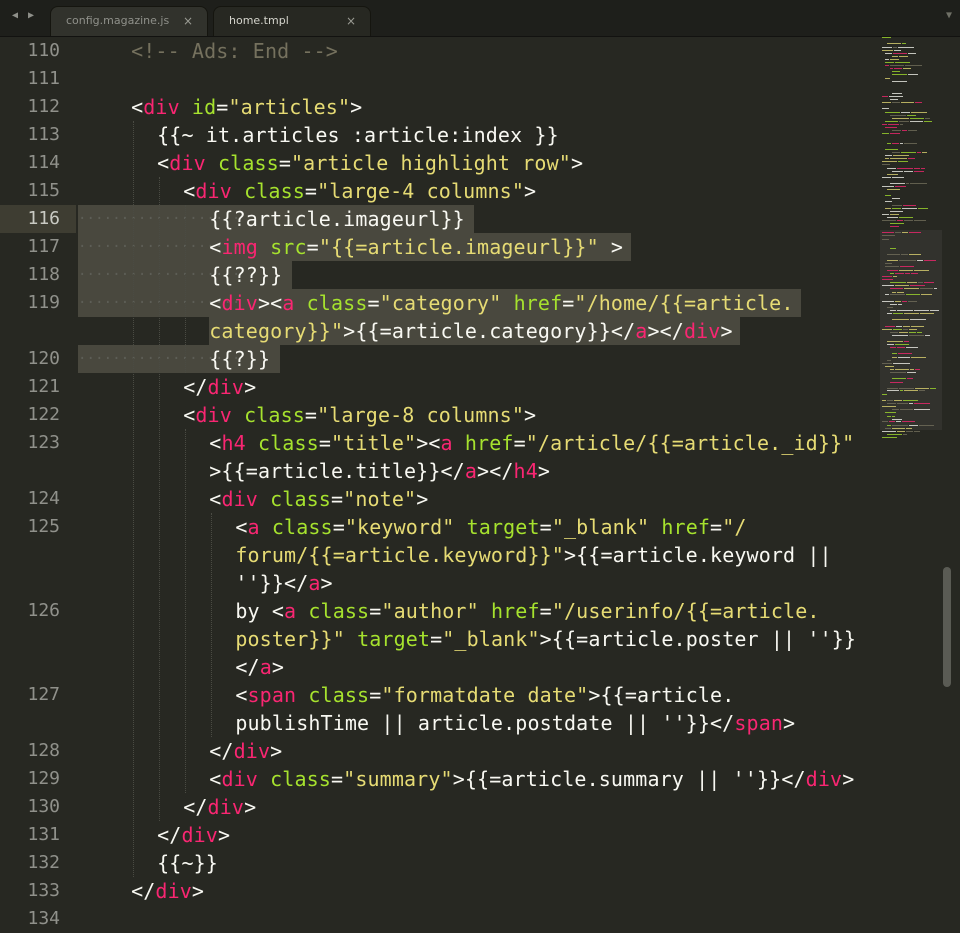  I want to click on code-line: </a>, so click(259, 667).